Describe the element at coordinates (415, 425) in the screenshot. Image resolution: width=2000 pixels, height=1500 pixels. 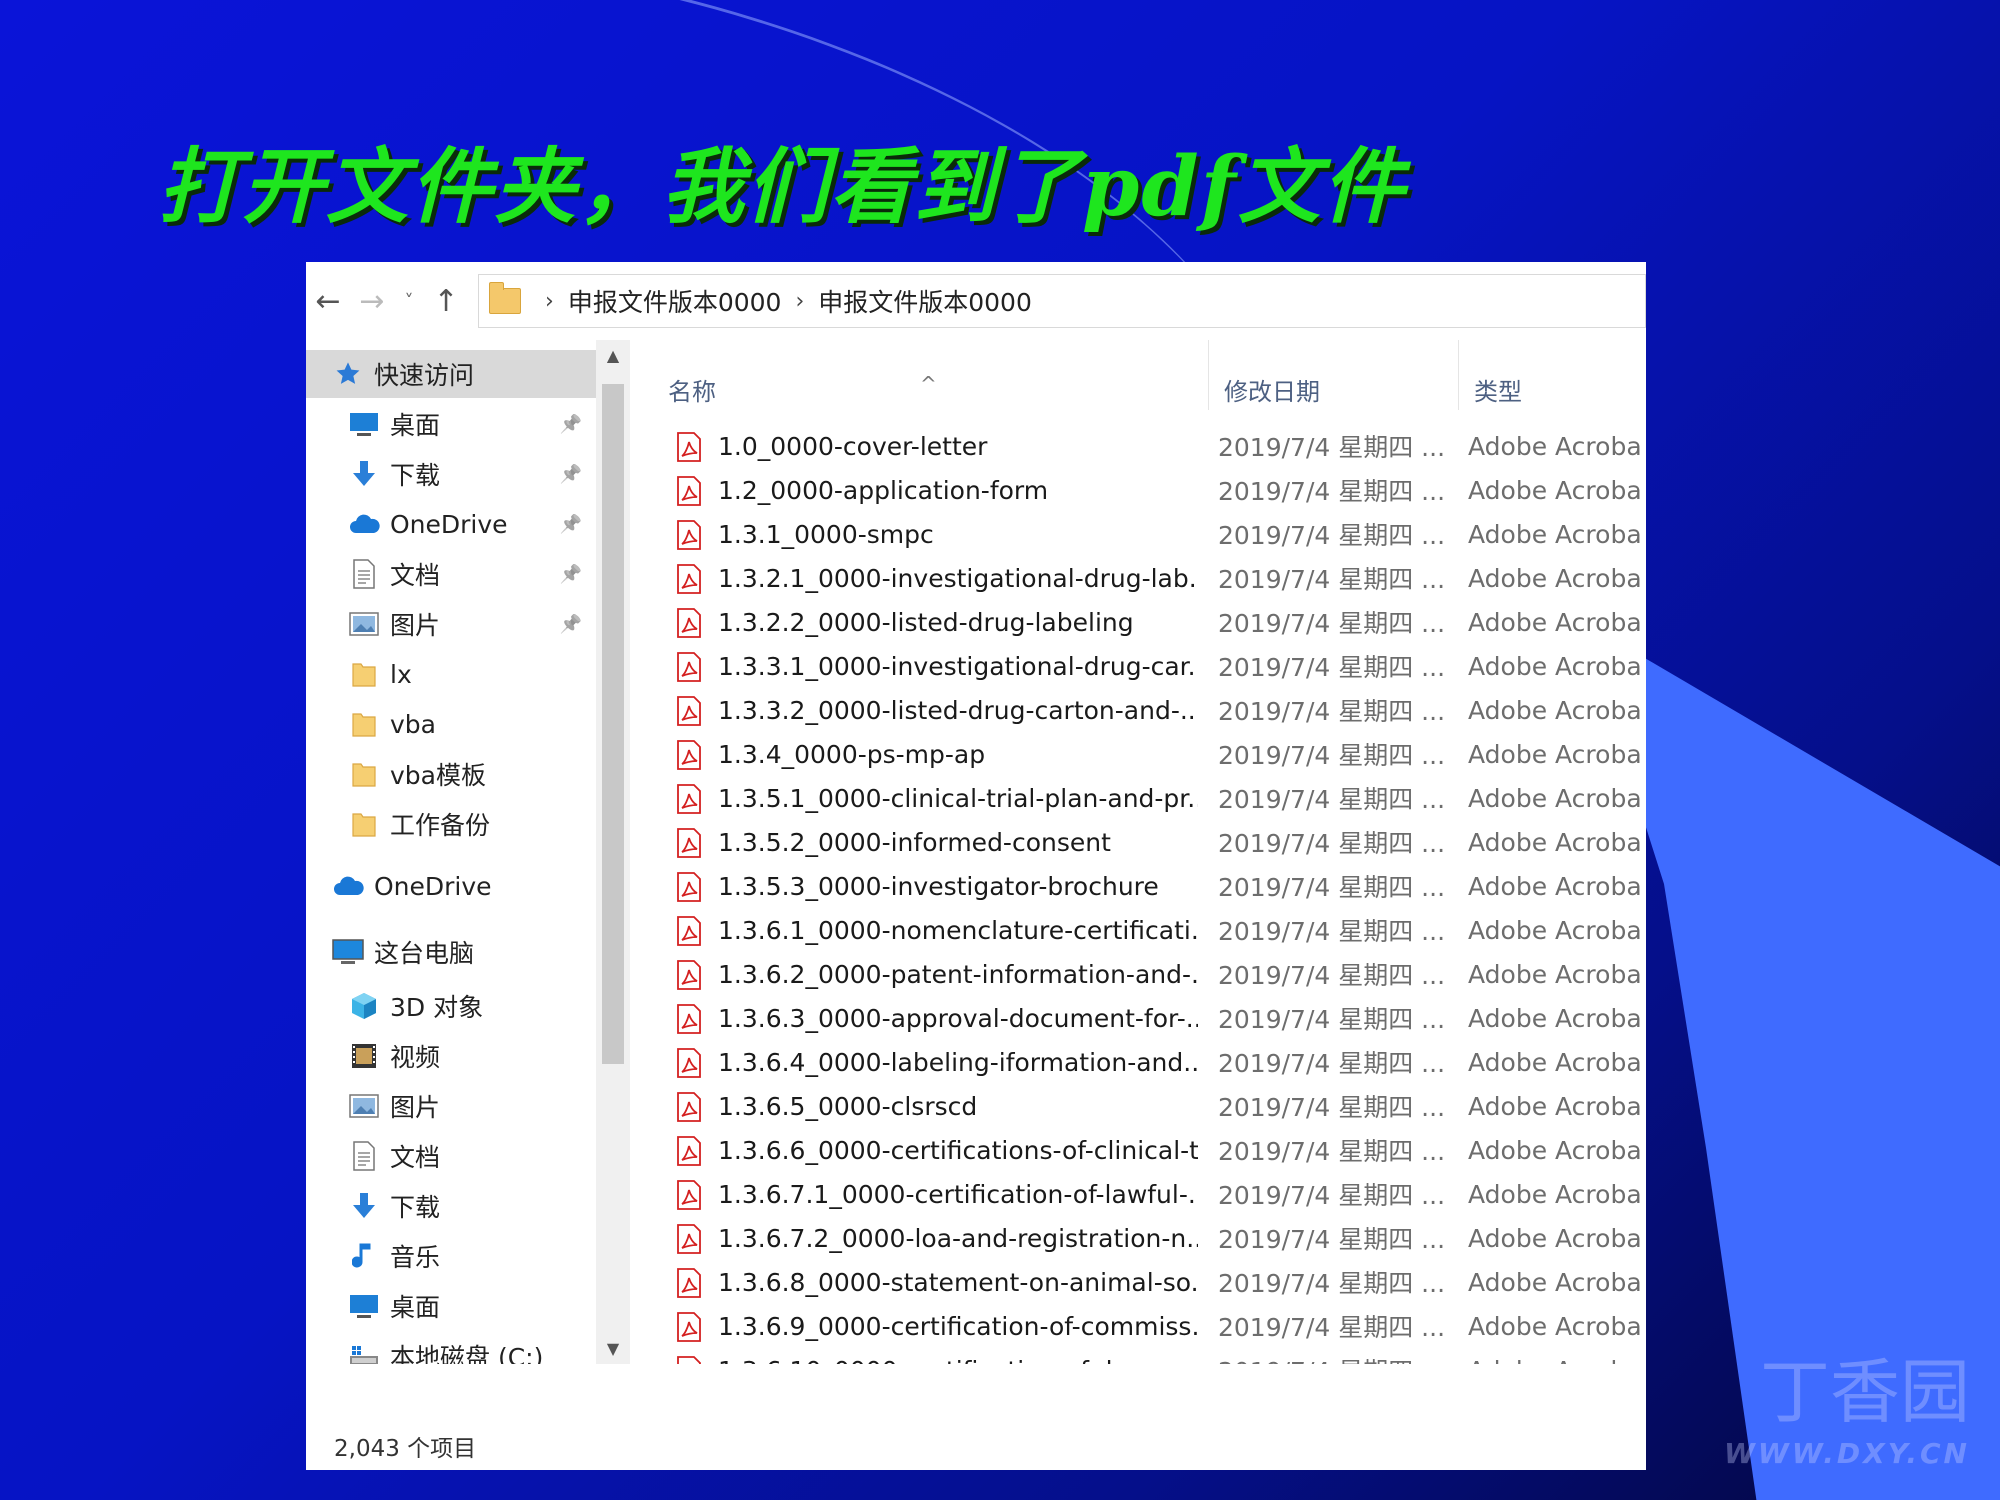
I see `sidebar-item-label: 桌面` at that location.